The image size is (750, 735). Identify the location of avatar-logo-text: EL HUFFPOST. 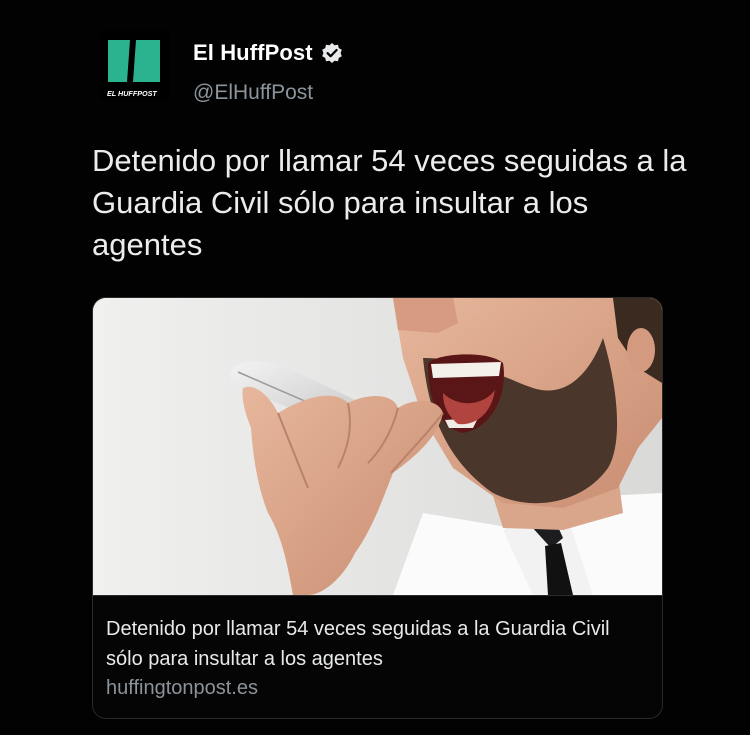
(132, 93).